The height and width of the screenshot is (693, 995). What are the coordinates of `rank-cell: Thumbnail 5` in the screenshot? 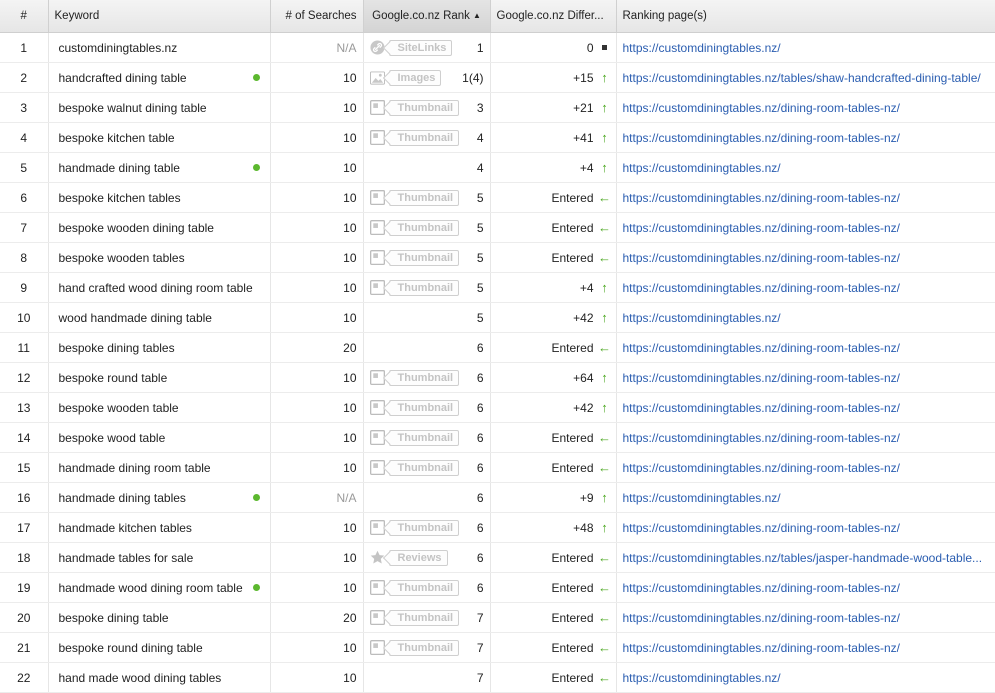 It's located at (427, 287).